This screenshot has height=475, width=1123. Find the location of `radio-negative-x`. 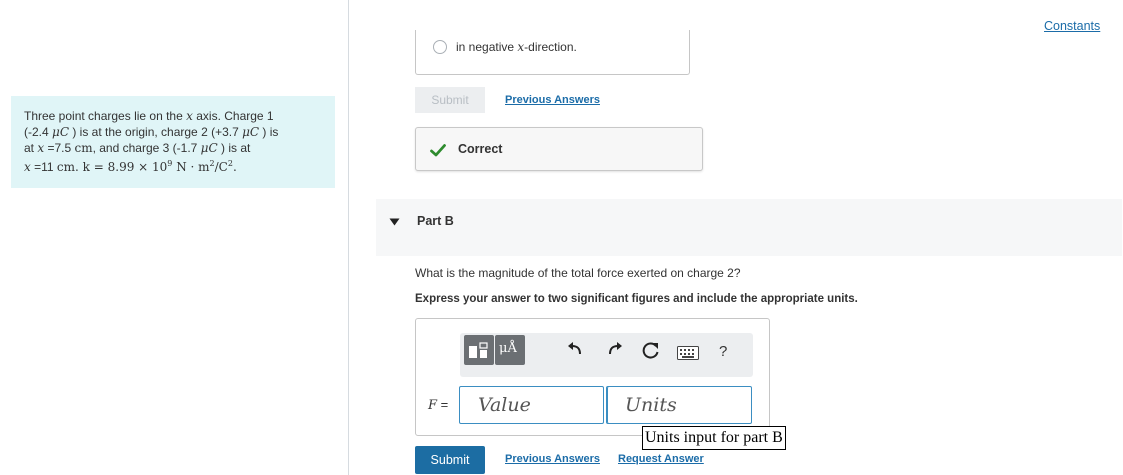

radio-negative-x is located at coordinates (440, 47).